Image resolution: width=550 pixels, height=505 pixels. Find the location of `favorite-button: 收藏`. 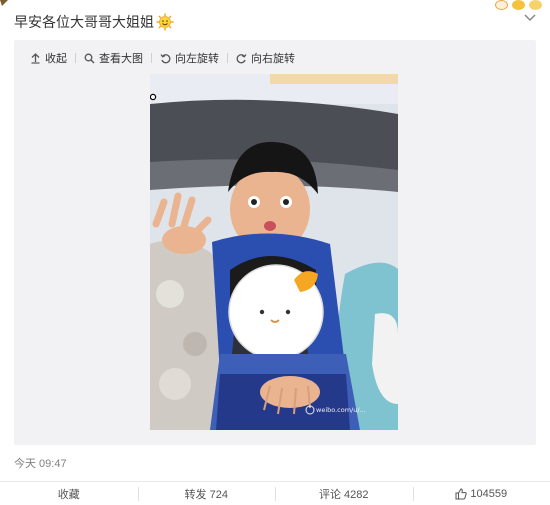

favorite-button: 收藏 is located at coordinates (69, 493).